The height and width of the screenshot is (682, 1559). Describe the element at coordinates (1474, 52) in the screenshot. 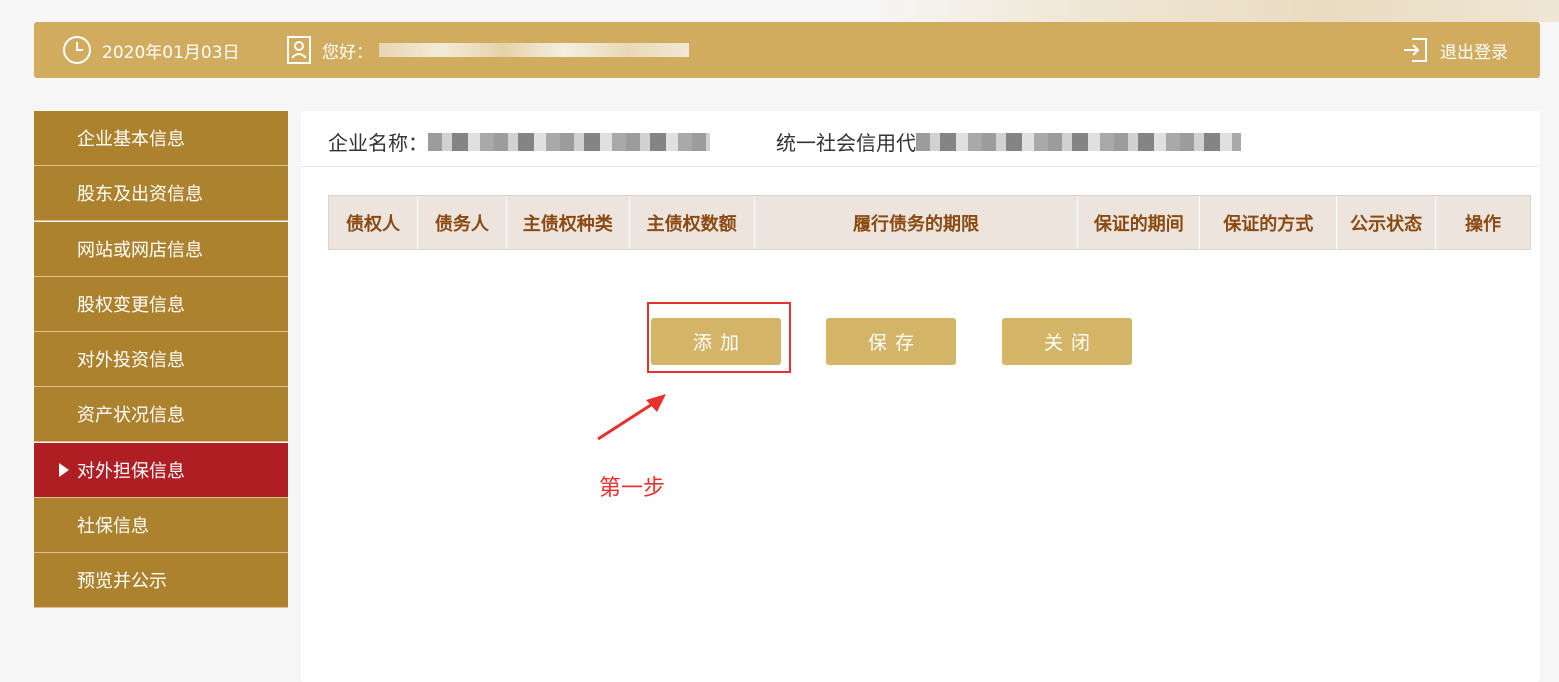

I see `logout-label: 退出登录` at that location.